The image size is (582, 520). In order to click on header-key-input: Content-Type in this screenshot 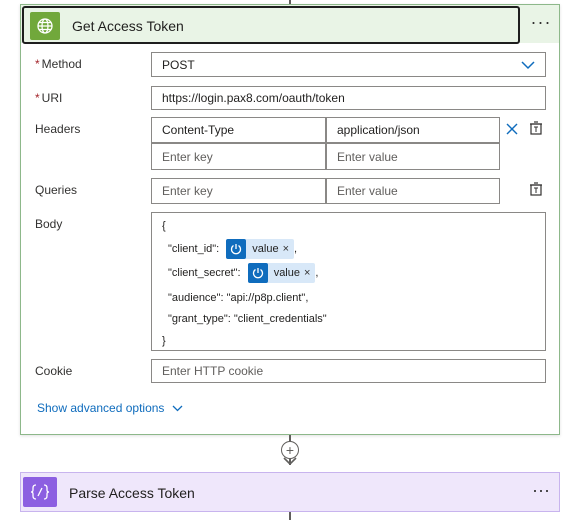, I will do `click(238, 130)`.